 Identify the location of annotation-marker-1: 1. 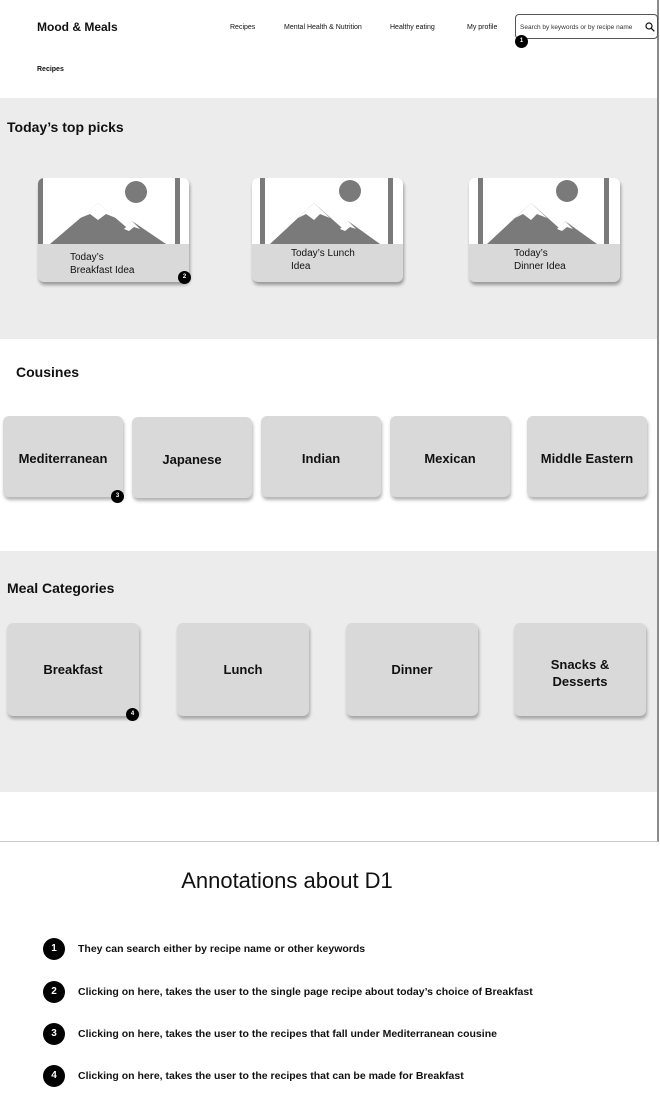
(521, 41).